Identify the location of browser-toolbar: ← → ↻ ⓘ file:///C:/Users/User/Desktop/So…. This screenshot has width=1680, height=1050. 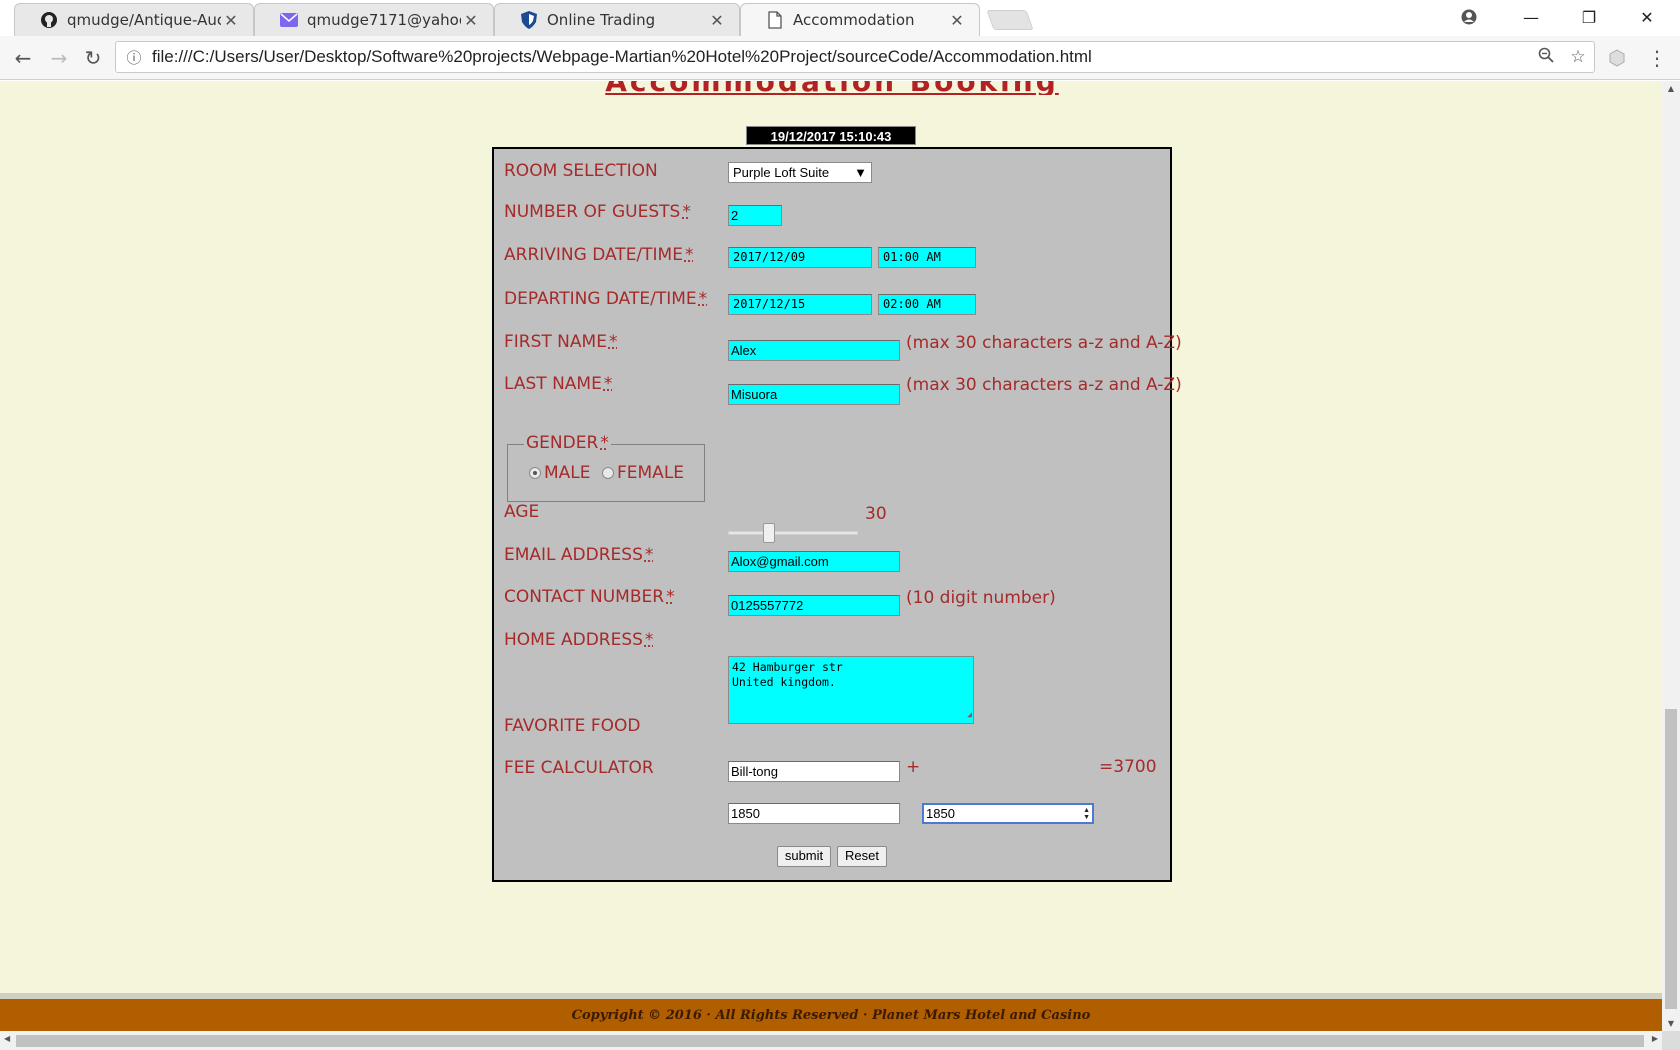
(840, 58).